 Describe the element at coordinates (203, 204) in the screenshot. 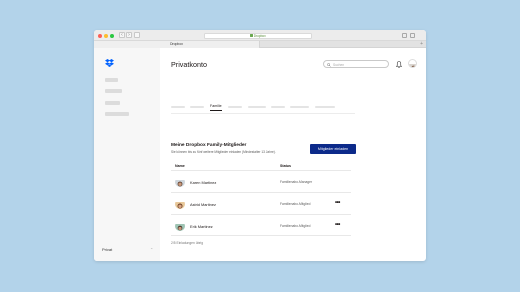

I see `member-name: Astrid Martinez` at that location.